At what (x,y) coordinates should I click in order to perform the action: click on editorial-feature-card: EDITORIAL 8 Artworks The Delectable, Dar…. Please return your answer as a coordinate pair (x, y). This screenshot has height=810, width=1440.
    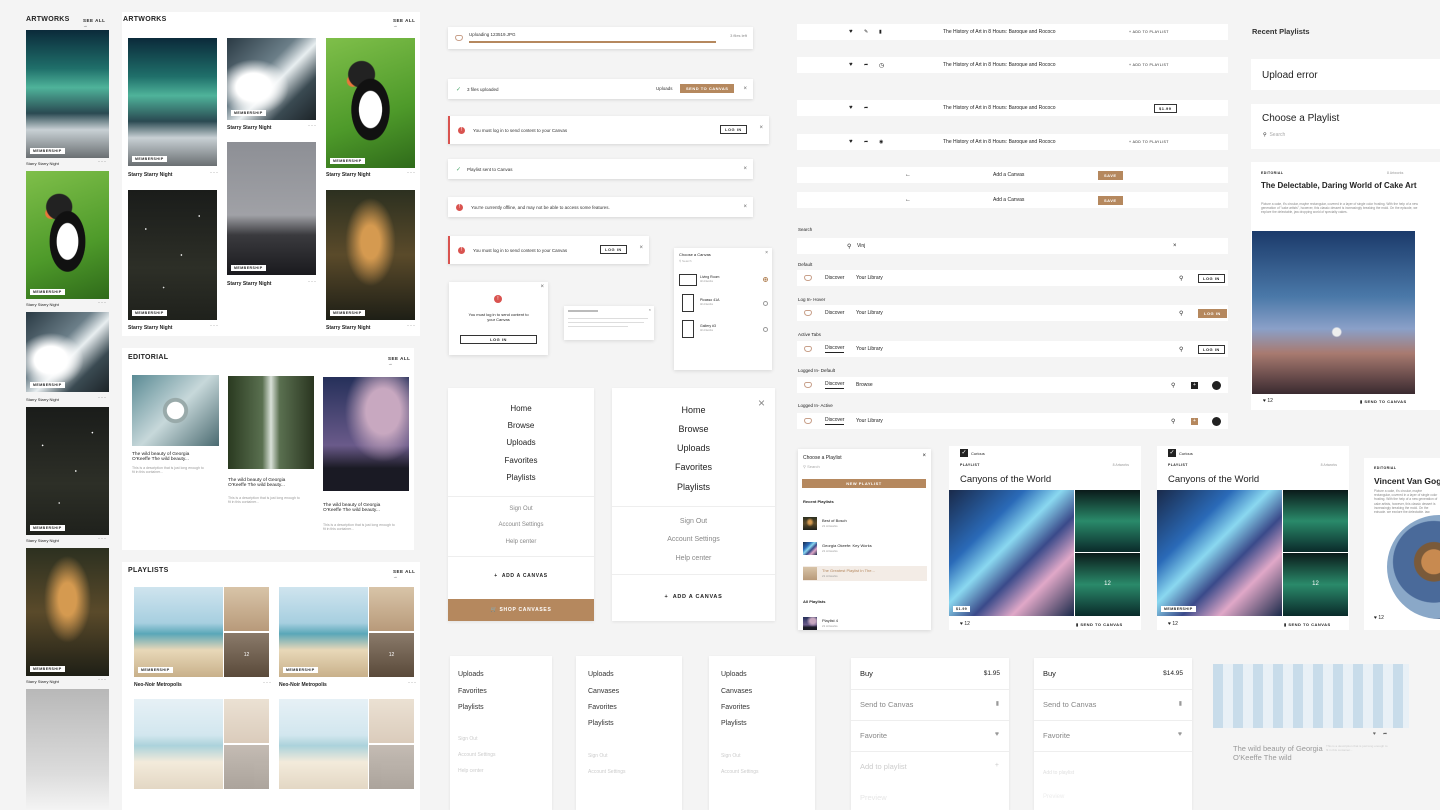
    Looking at the image, I should click on (1345, 286).